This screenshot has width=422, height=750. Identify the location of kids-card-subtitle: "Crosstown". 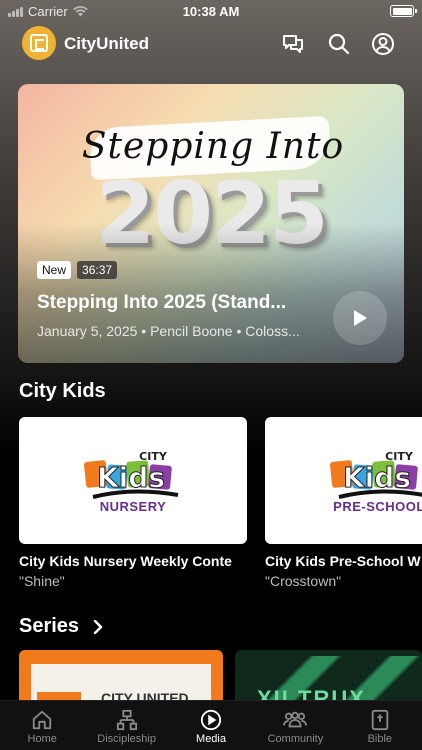
(303, 581).